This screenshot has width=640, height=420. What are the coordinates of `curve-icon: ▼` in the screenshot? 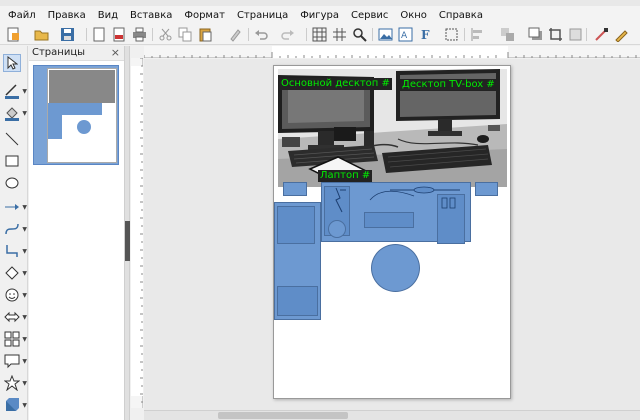 It's located at (15, 229).